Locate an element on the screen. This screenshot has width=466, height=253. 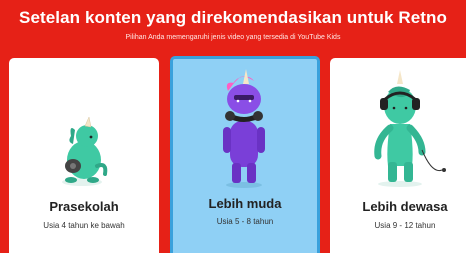
option-age-range: Usia 9 - 12 tahun is located at coordinates (405, 225).